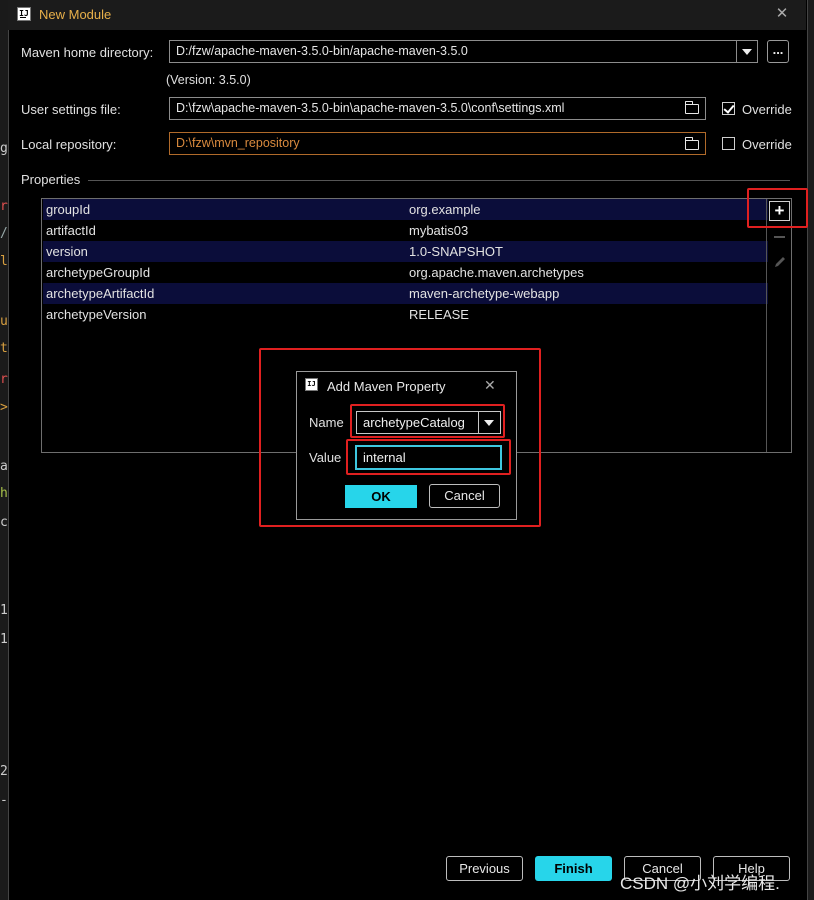 Image resolution: width=814 pixels, height=900 pixels. What do you see at coordinates (437, 143) in the screenshot?
I see `local-repo-input: D:\fzw\mvn_repository` at bounding box center [437, 143].